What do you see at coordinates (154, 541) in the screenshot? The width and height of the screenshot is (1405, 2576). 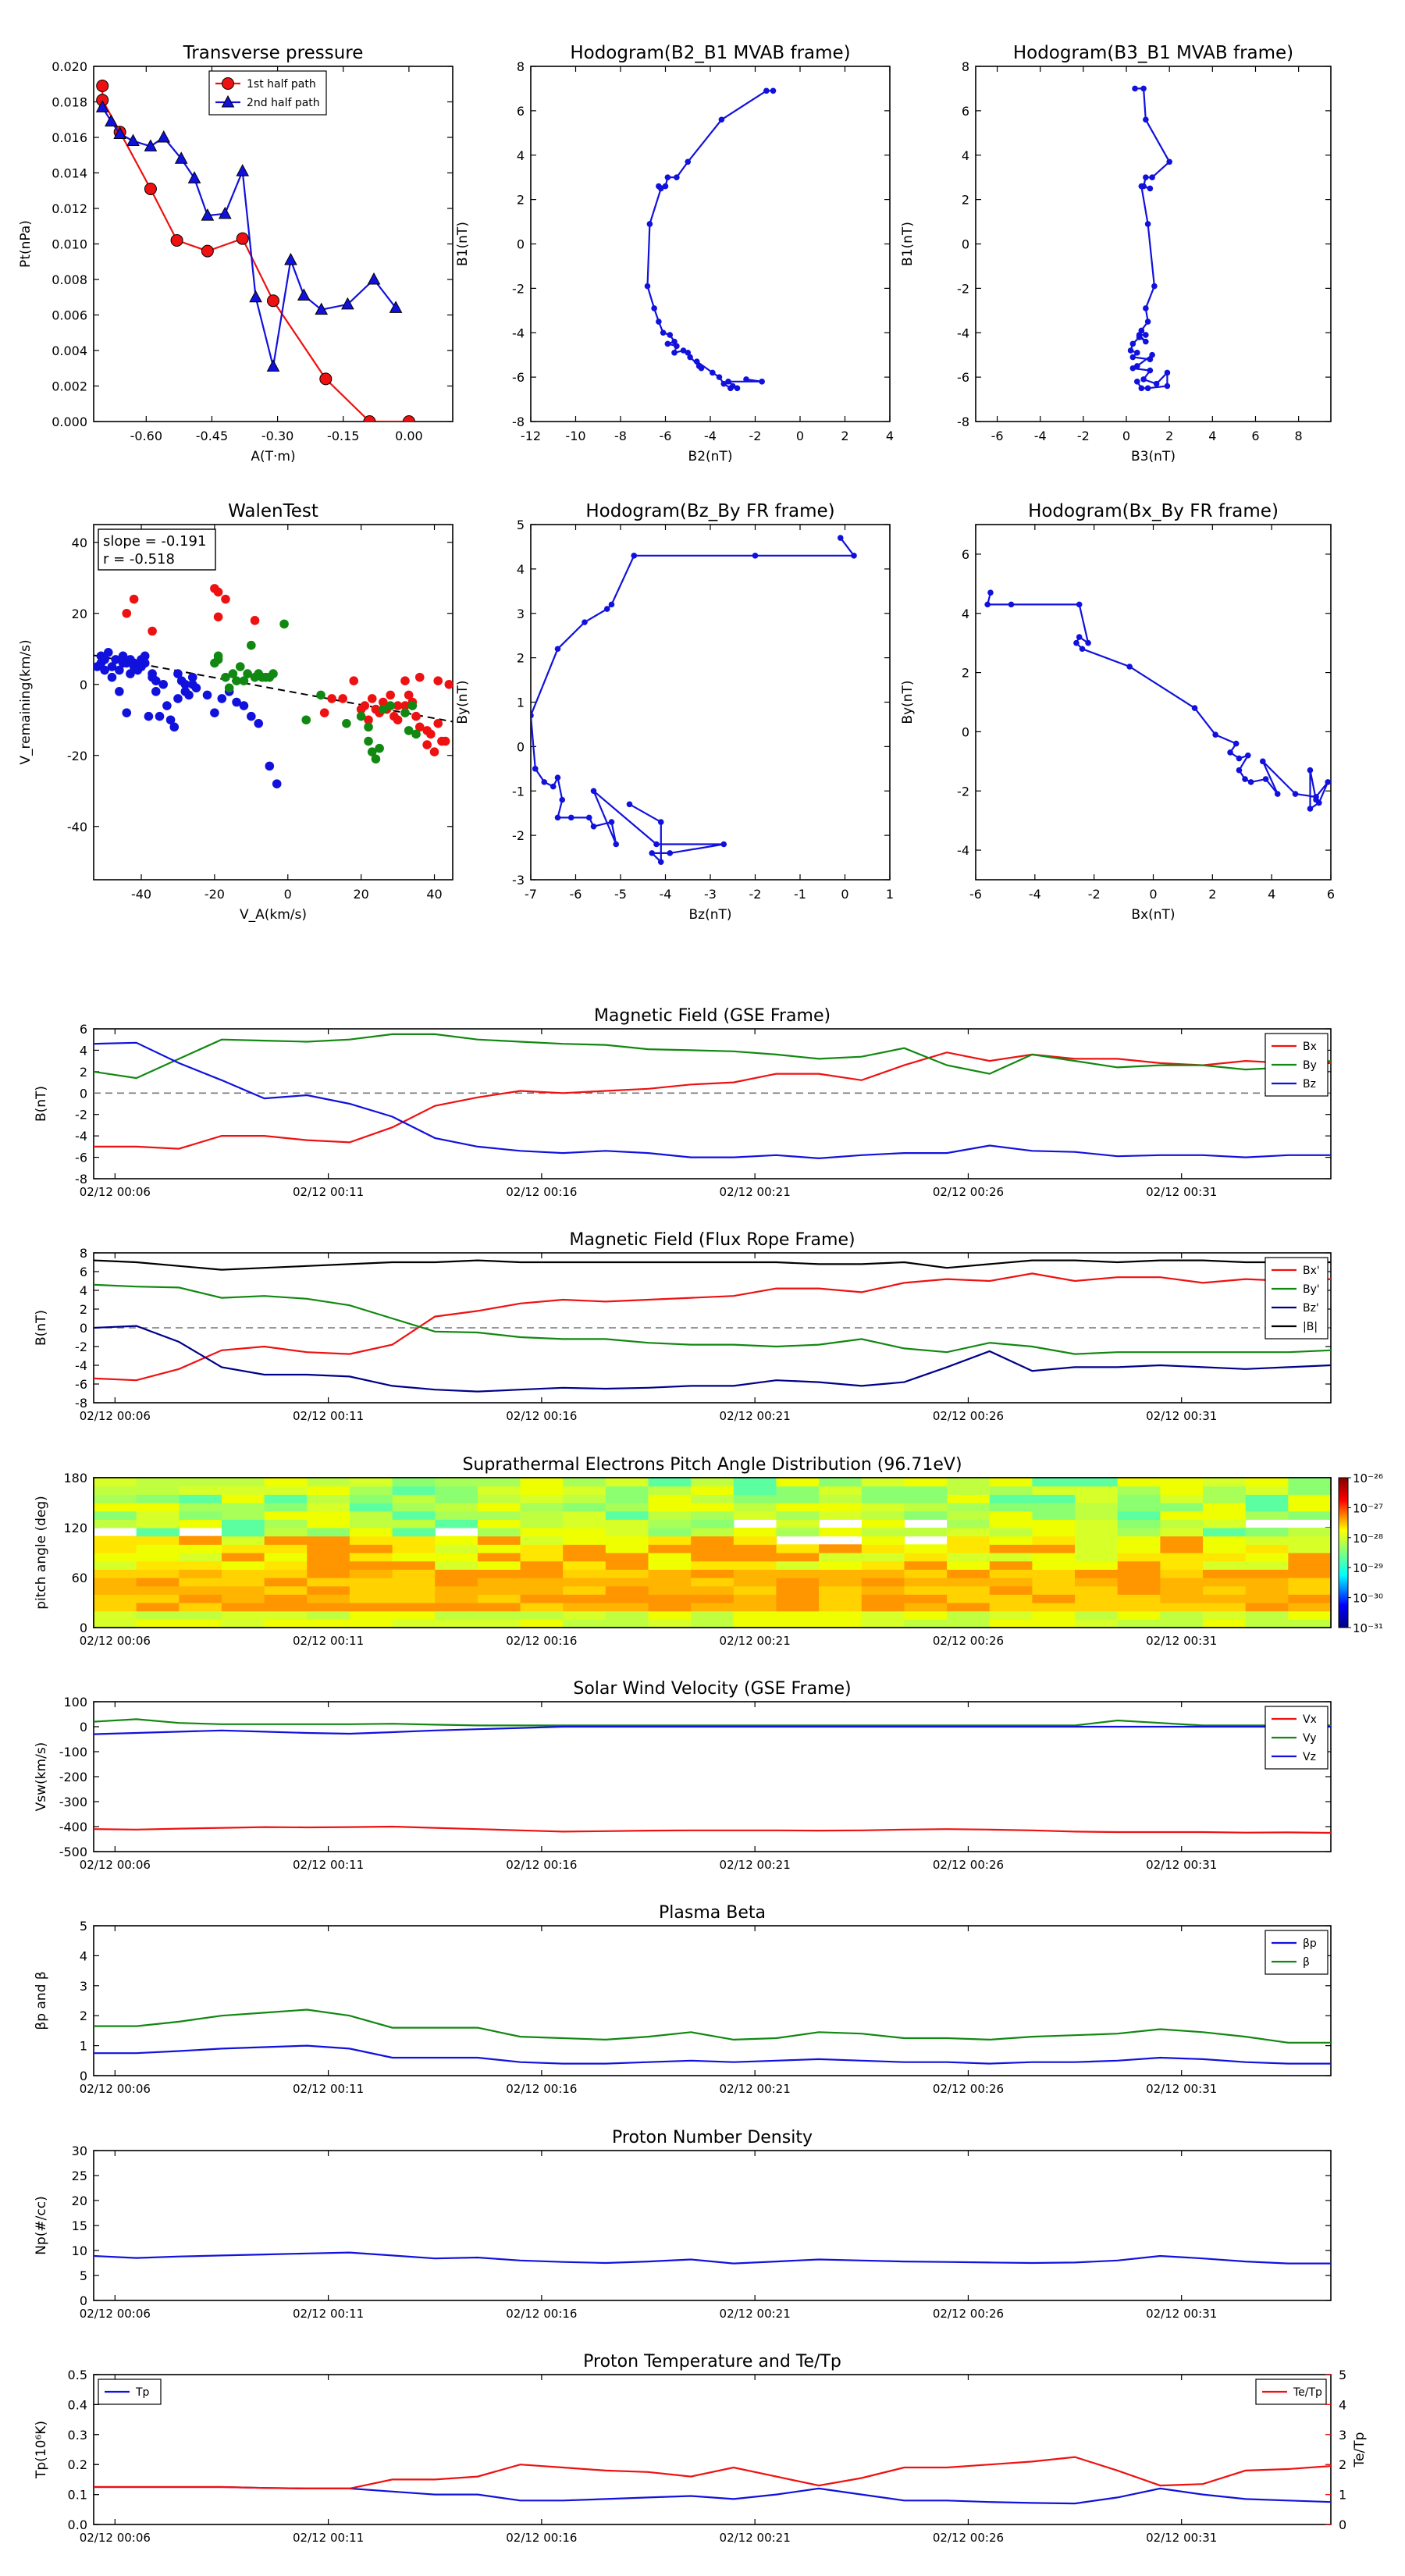 I see `annotation-text: slope = -0.191` at bounding box center [154, 541].